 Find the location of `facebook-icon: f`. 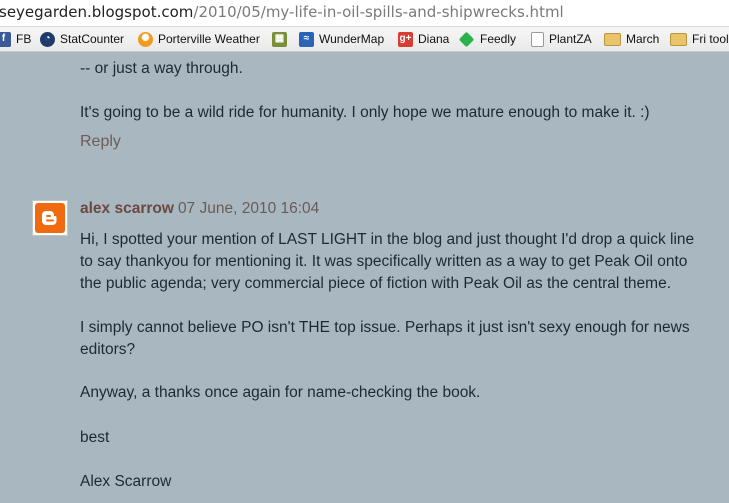

facebook-icon: f is located at coordinates (5, 39).